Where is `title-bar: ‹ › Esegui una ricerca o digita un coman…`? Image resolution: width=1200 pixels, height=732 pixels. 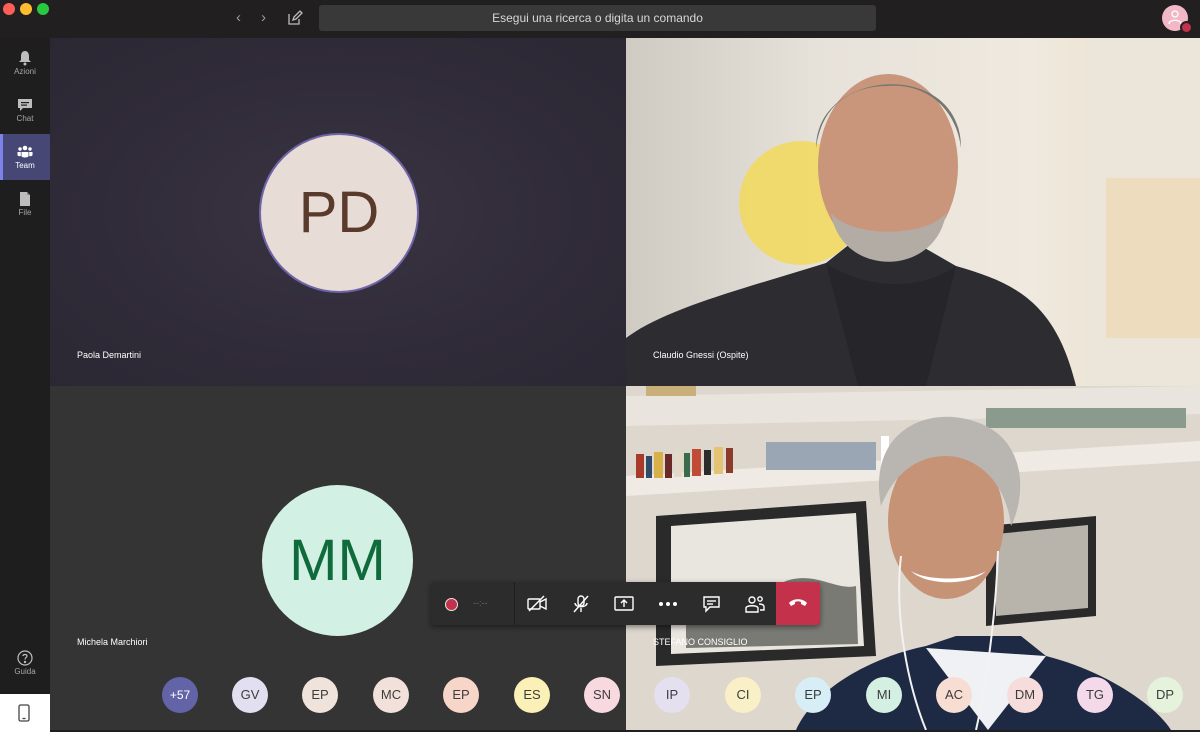 title-bar: ‹ › Esegui una ricerca o digita un coman… is located at coordinates (600, 19).